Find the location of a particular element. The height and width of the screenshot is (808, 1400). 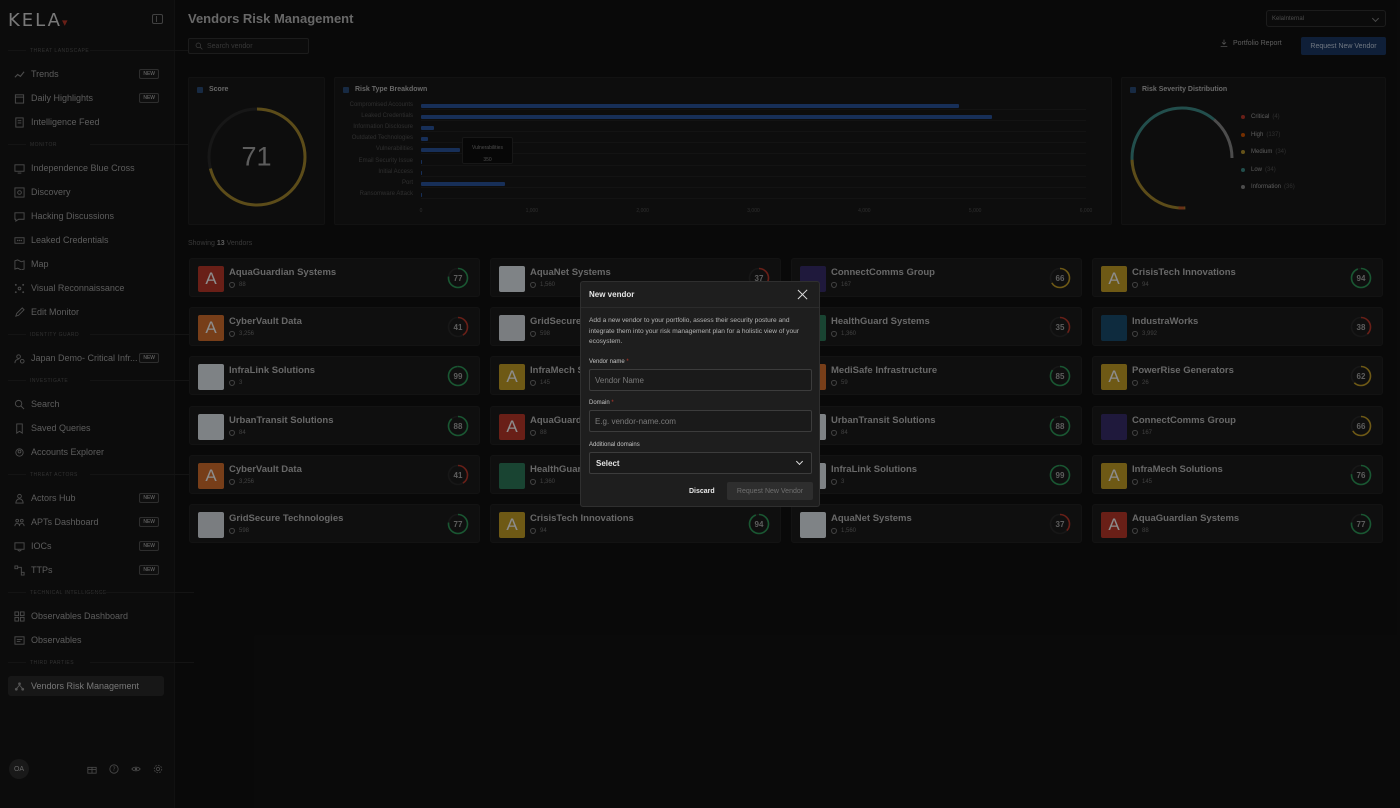

request-new-vendor-submit: Request New Vendor is located at coordinates (770, 491).